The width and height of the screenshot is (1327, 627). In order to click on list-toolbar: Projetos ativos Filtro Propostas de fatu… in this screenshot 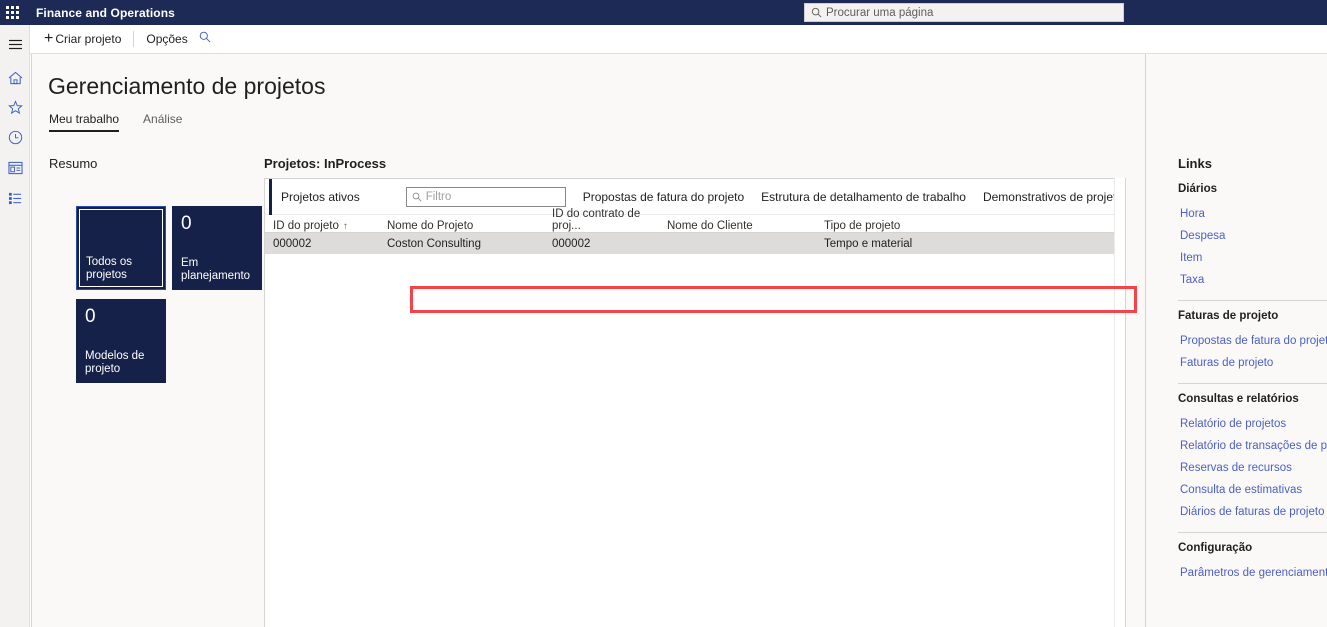, I will do `click(695, 196)`.